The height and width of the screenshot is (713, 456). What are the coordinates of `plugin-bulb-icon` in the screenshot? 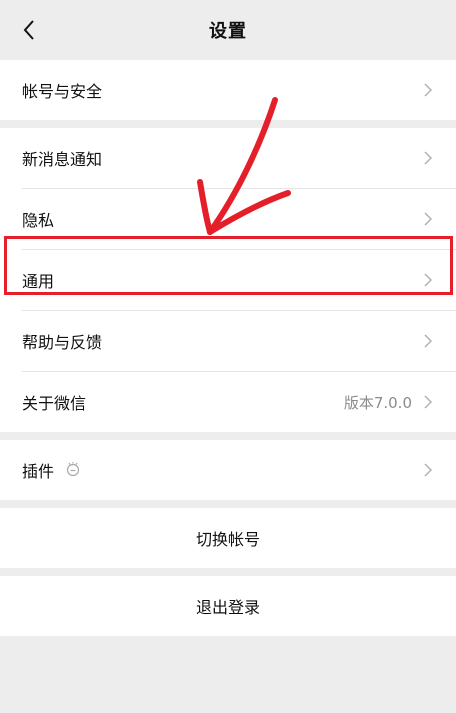 It's located at (73, 469).